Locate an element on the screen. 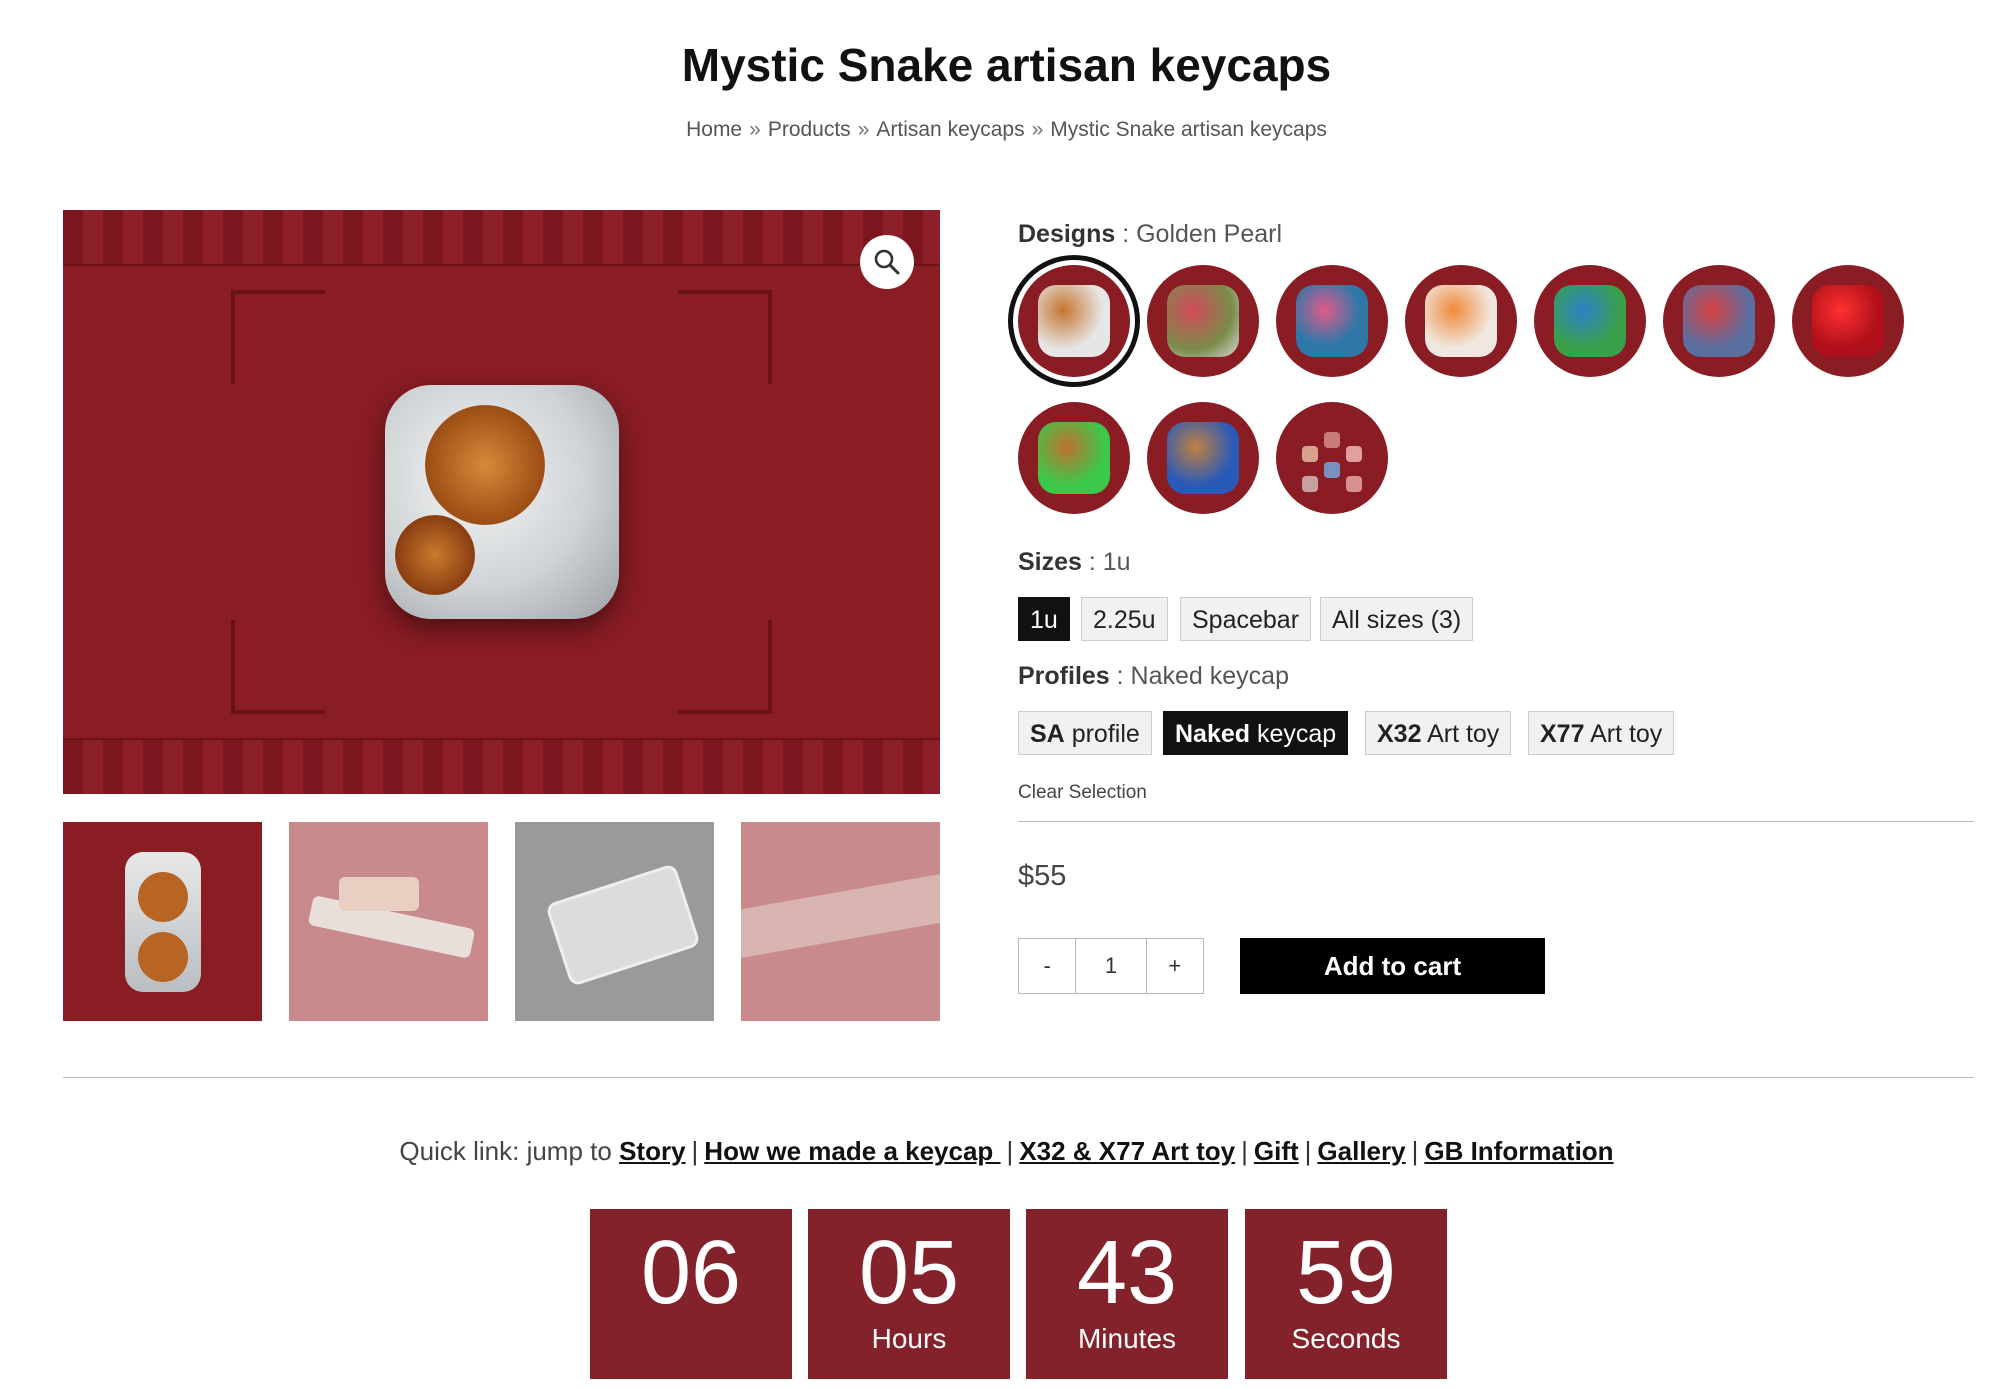  countdown-hours-unit: Hours is located at coordinates (909, 1338).